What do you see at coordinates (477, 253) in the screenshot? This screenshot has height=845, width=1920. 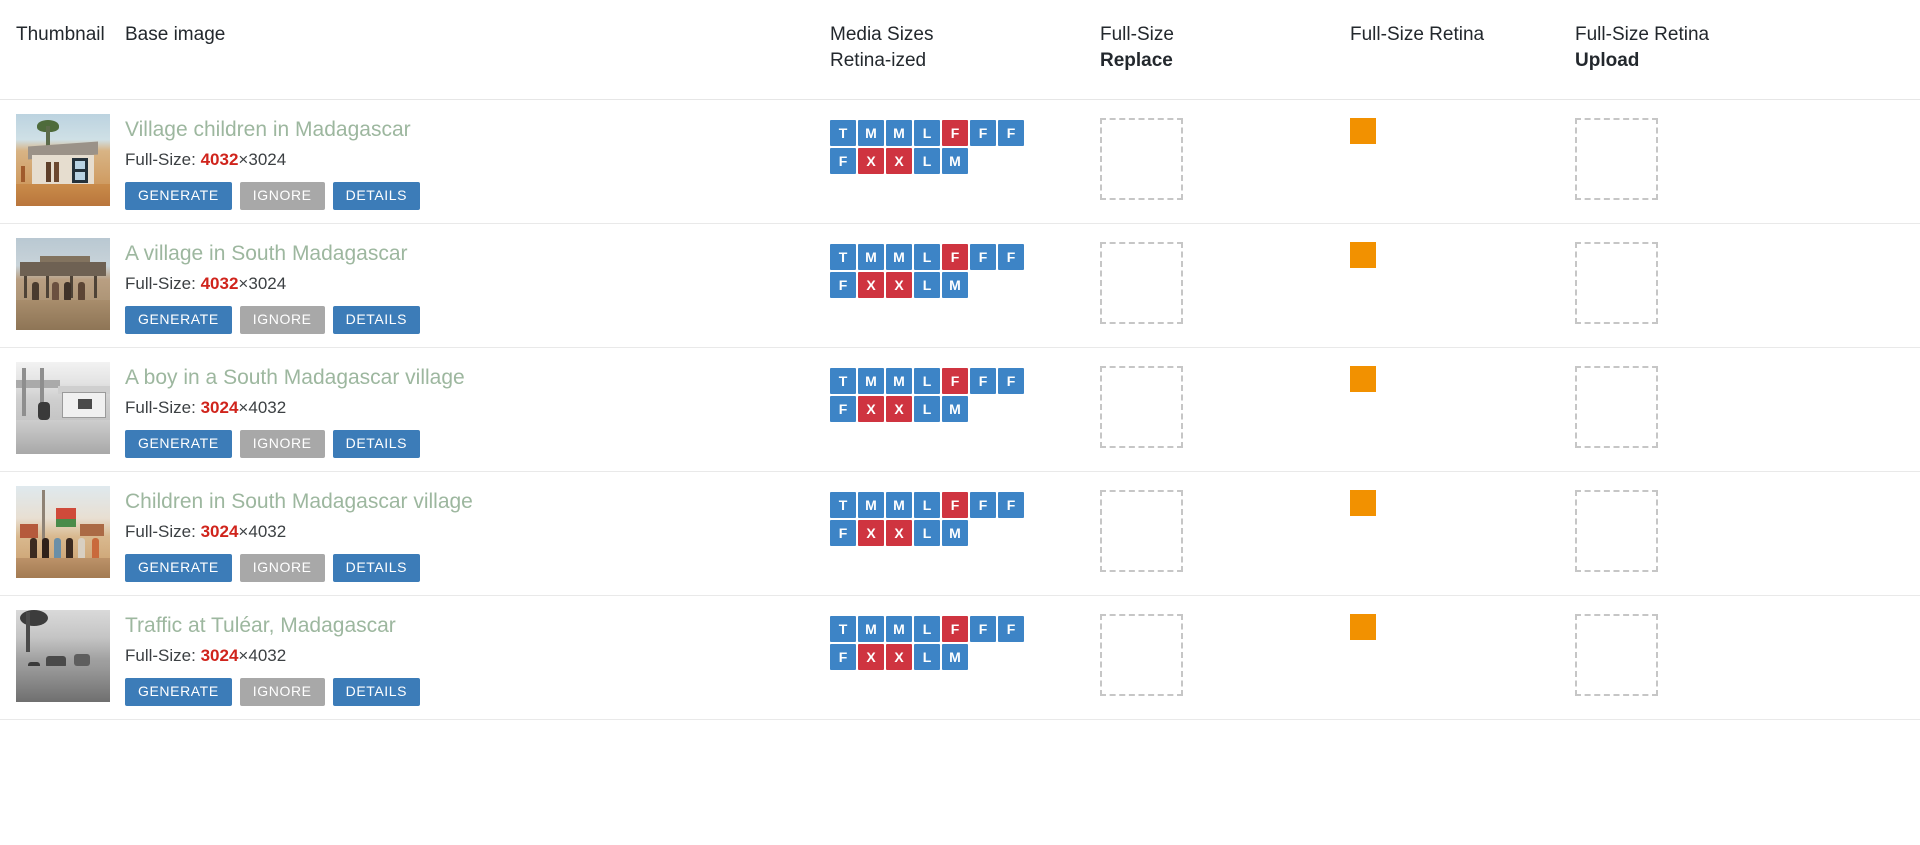 I see `base-image-title-link: A village in South Madagascar` at bounding box center [477, 253].